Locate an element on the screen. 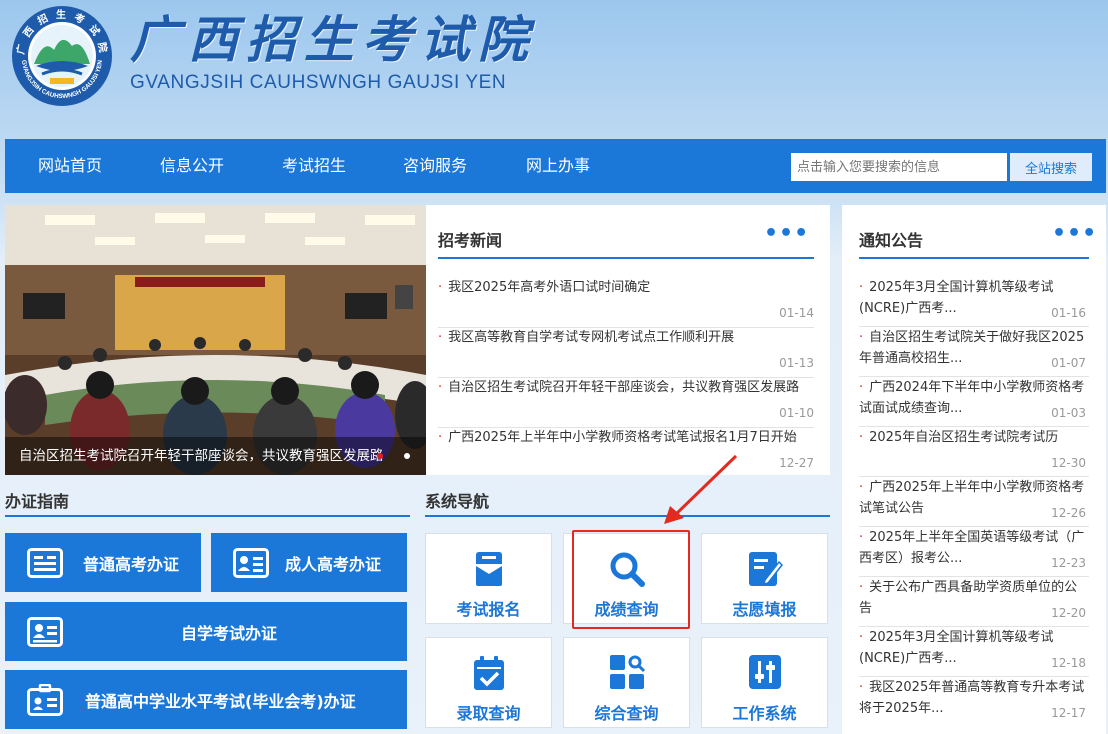 The height and width of the screenshot is (734, 1108). registration-form-icon is located at coordinates (488, 569).